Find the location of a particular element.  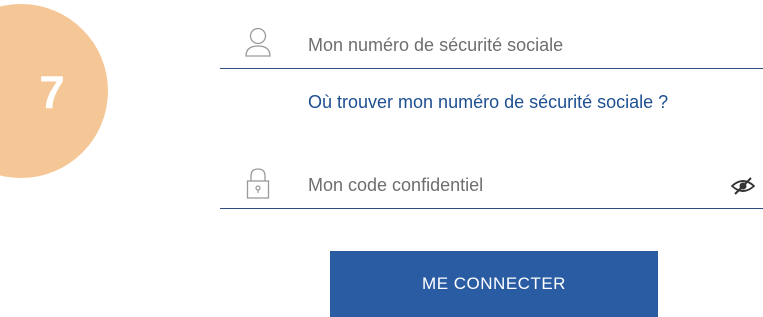

ssn-placeholder: Mon numéro de sécurité sociale is located at coordinates (436, 45).